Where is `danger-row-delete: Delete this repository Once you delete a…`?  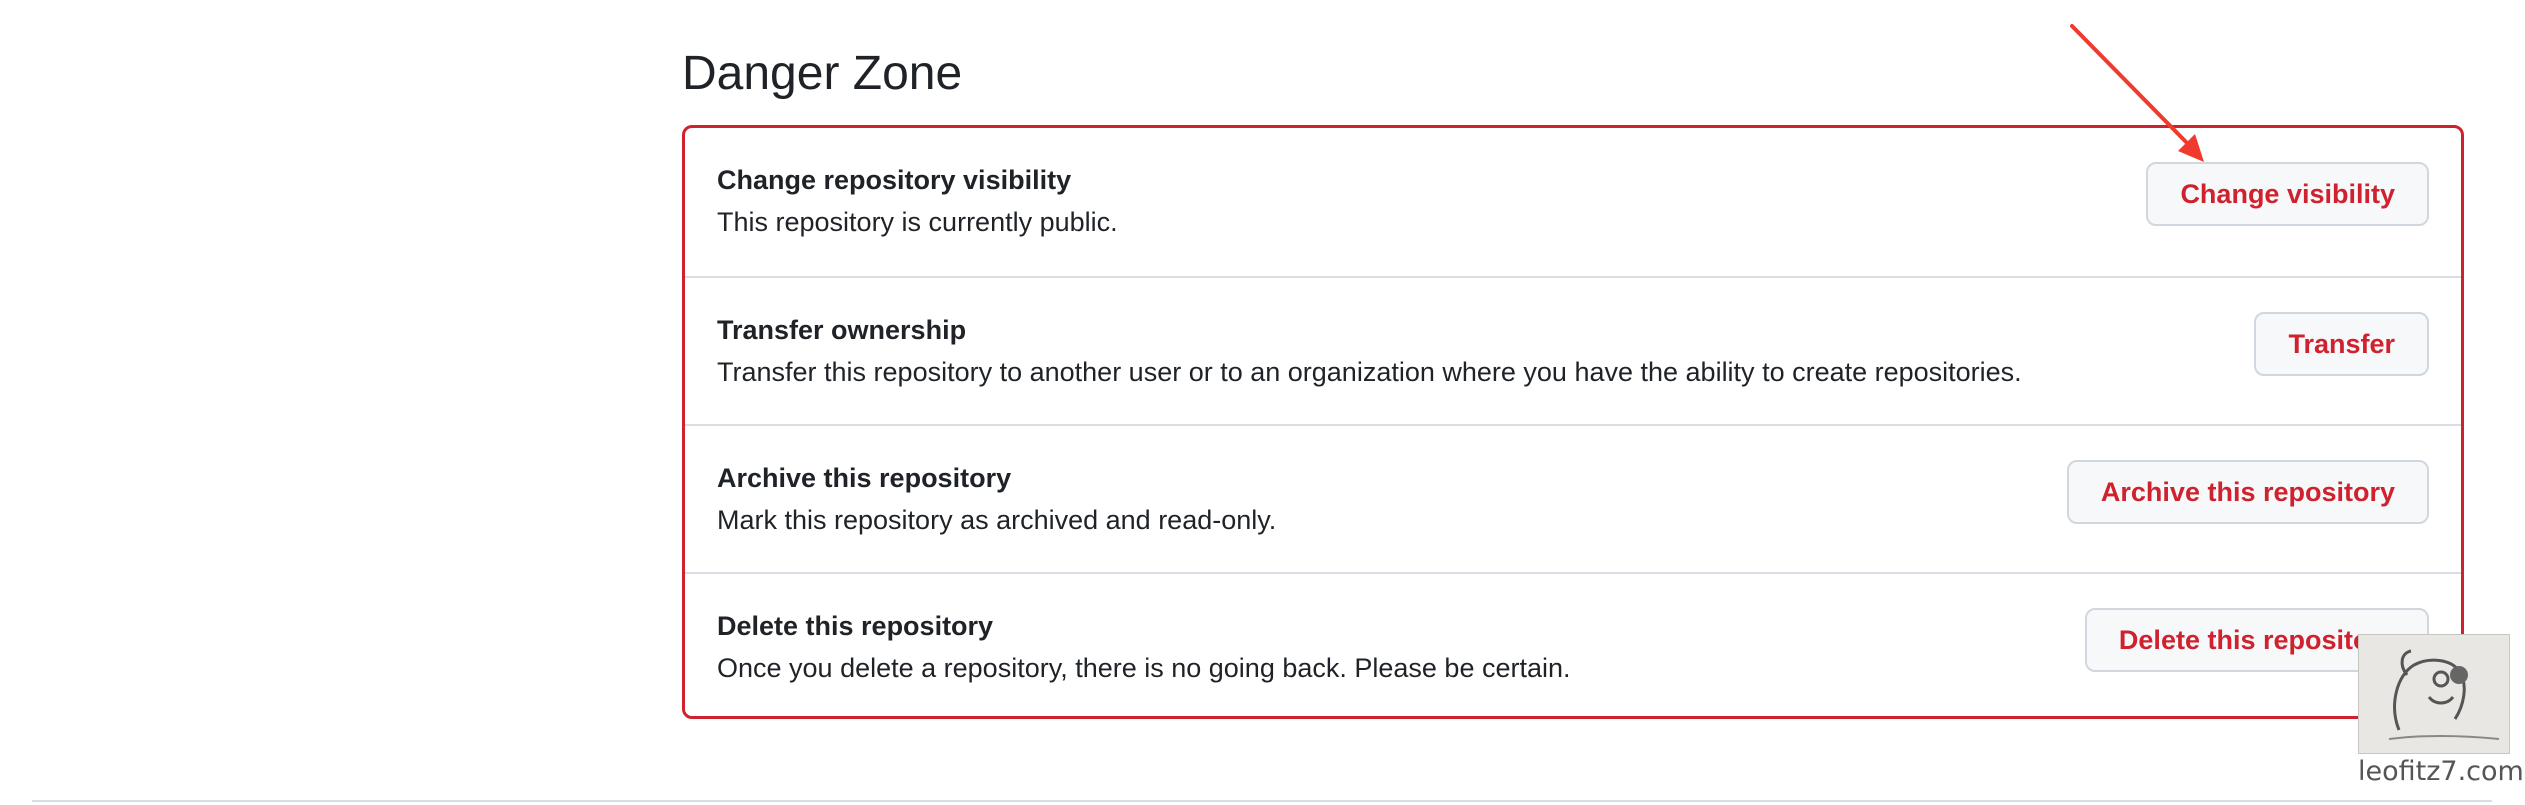 danger-row-delete: Delete this repository Once you delete a… is located at coordinates (1573, 644).